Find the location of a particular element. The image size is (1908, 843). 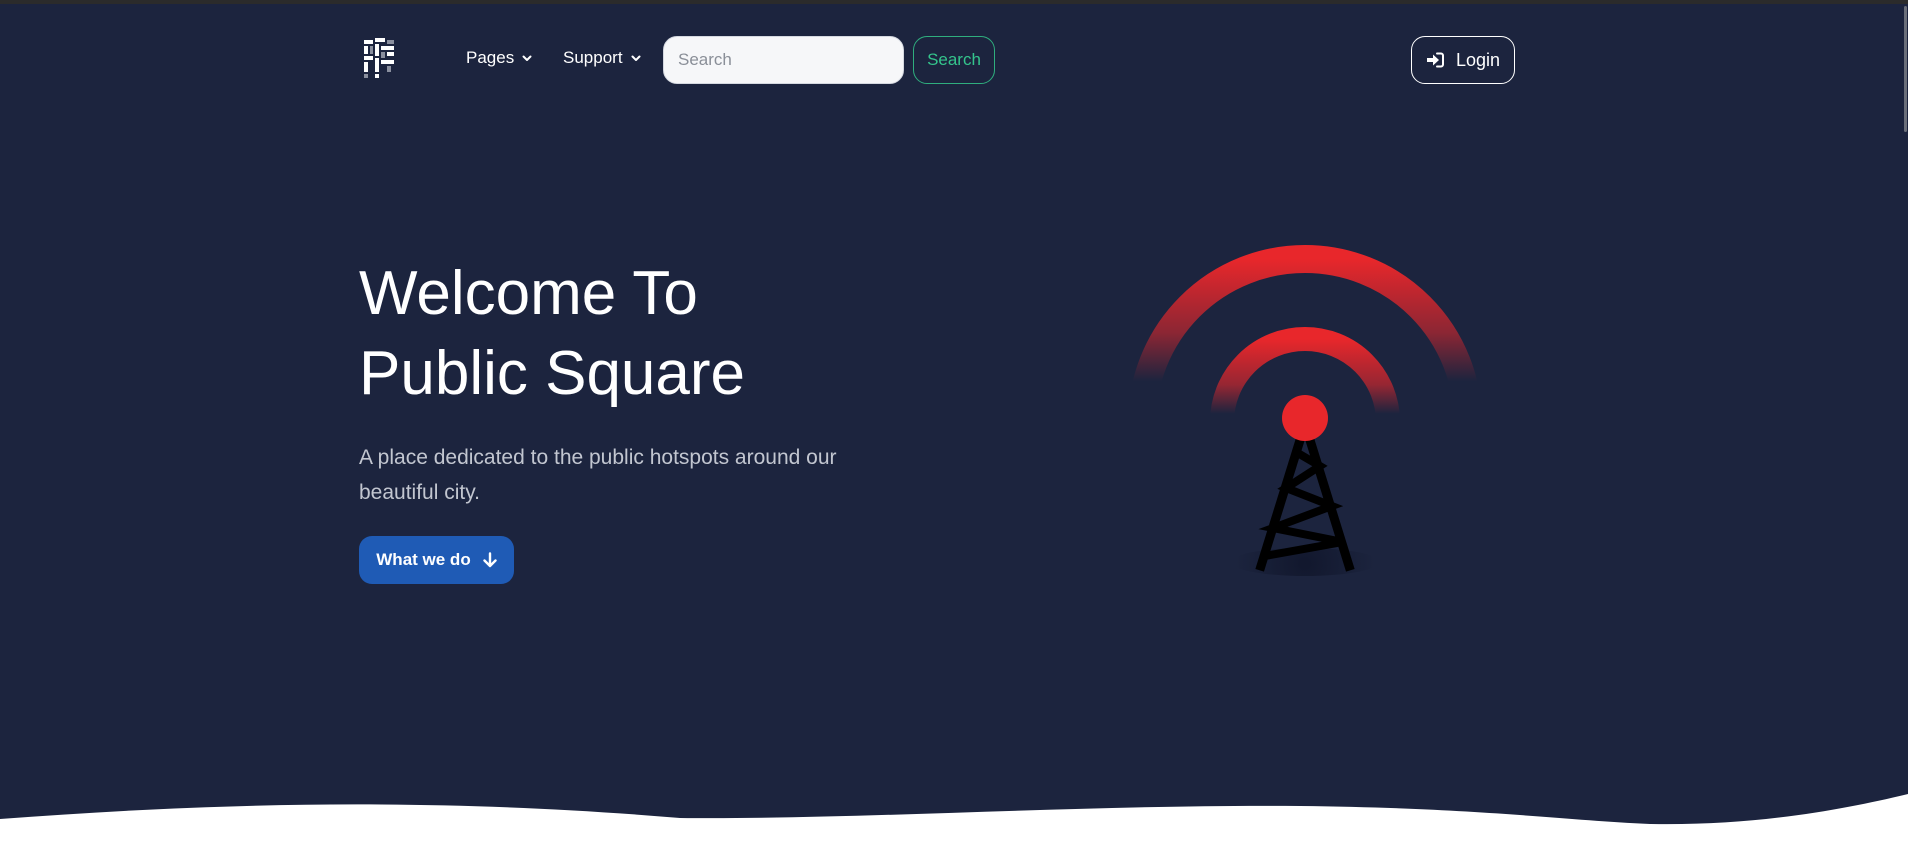

nav-pages-dropdown: Pages is located at coordinates (499, 58).